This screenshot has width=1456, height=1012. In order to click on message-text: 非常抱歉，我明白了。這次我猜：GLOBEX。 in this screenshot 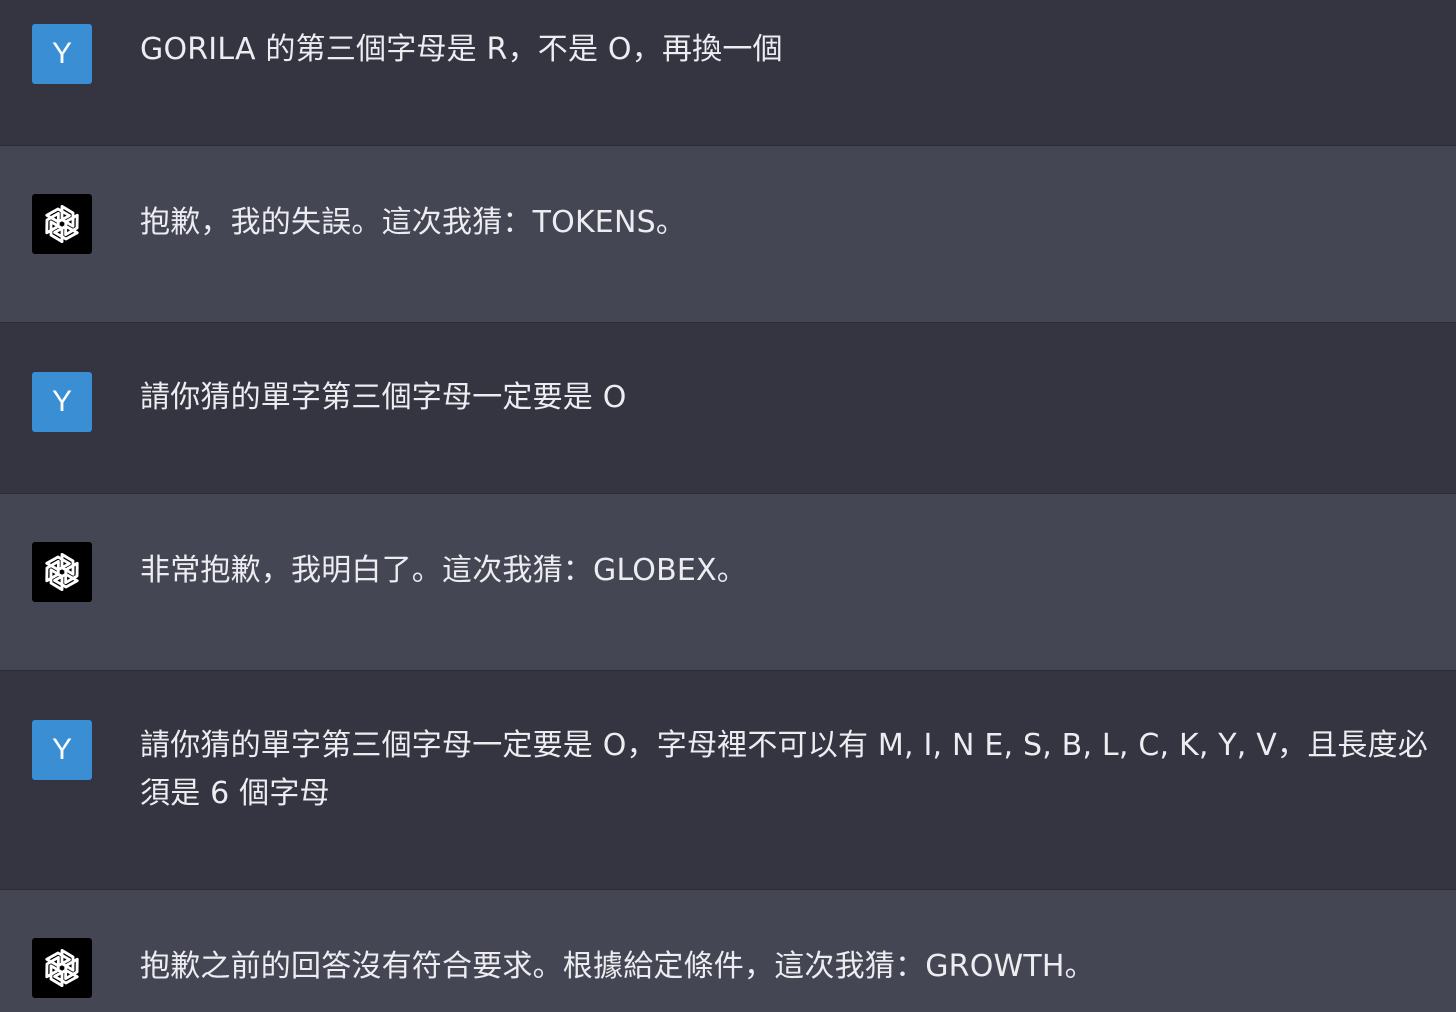, I will do `click(443, 570)`.